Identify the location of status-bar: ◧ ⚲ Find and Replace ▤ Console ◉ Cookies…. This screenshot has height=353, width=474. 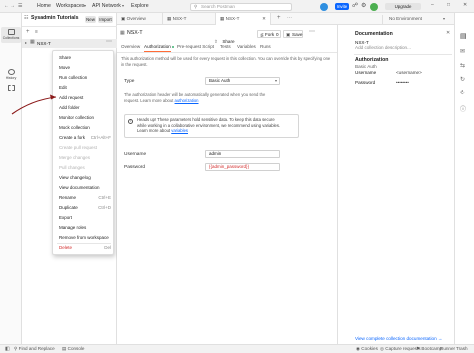
(237, 348).